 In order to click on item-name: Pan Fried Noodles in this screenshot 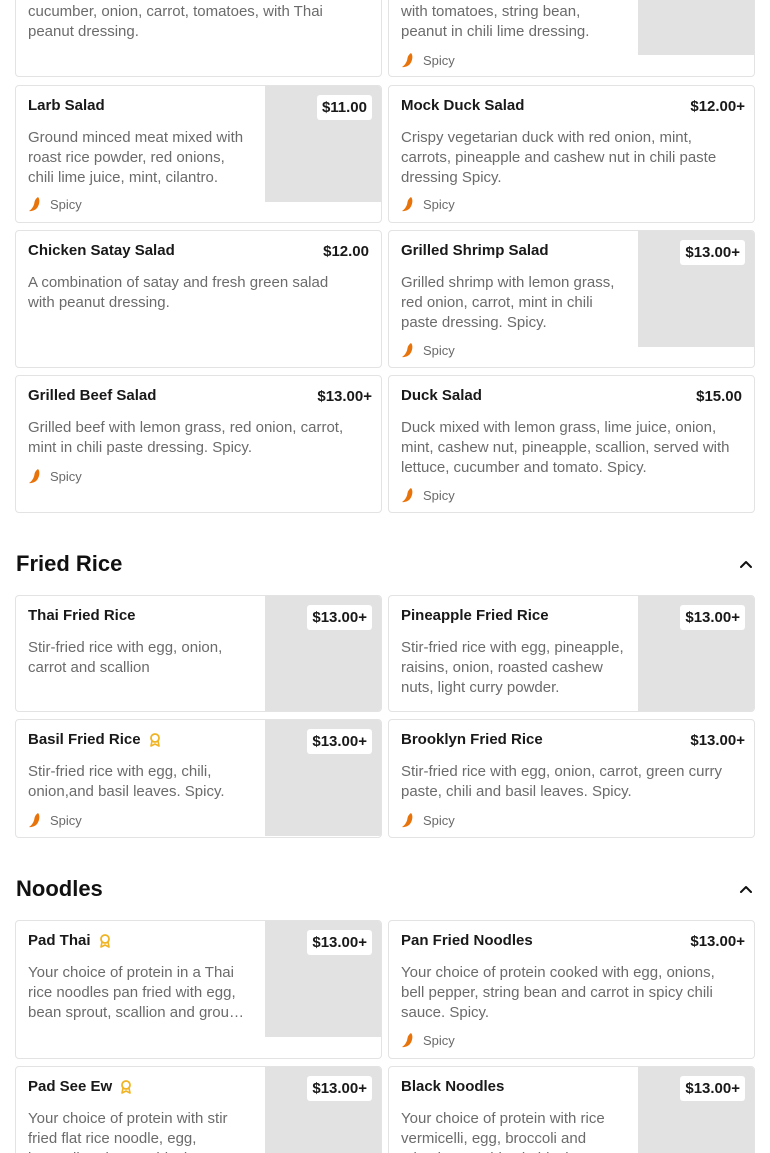, I will do `click(467, 940)`.